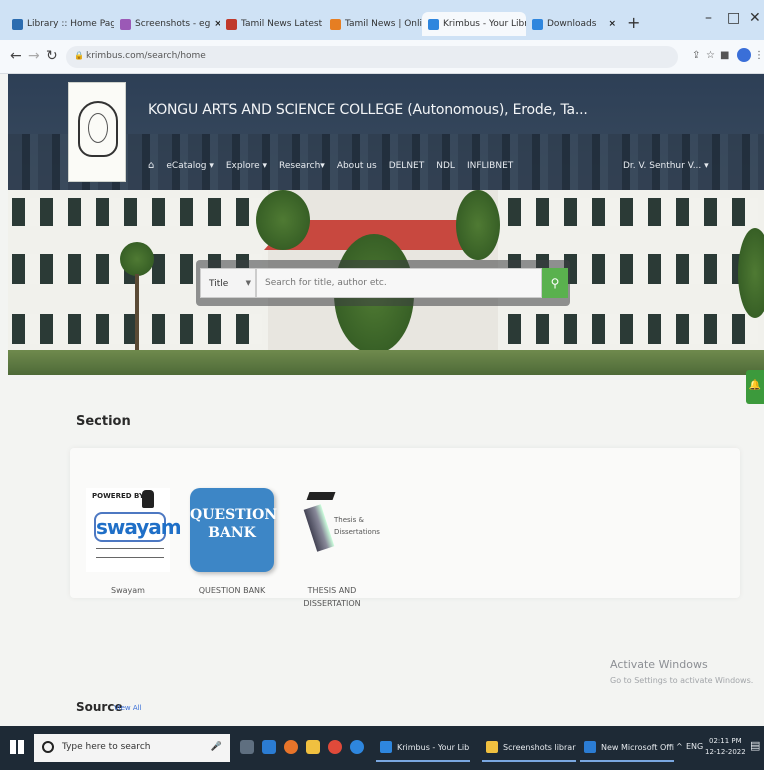 The image size is (764, 770). I want to click on browser-tab: Tamil News Latest ×, so click(272, 24).